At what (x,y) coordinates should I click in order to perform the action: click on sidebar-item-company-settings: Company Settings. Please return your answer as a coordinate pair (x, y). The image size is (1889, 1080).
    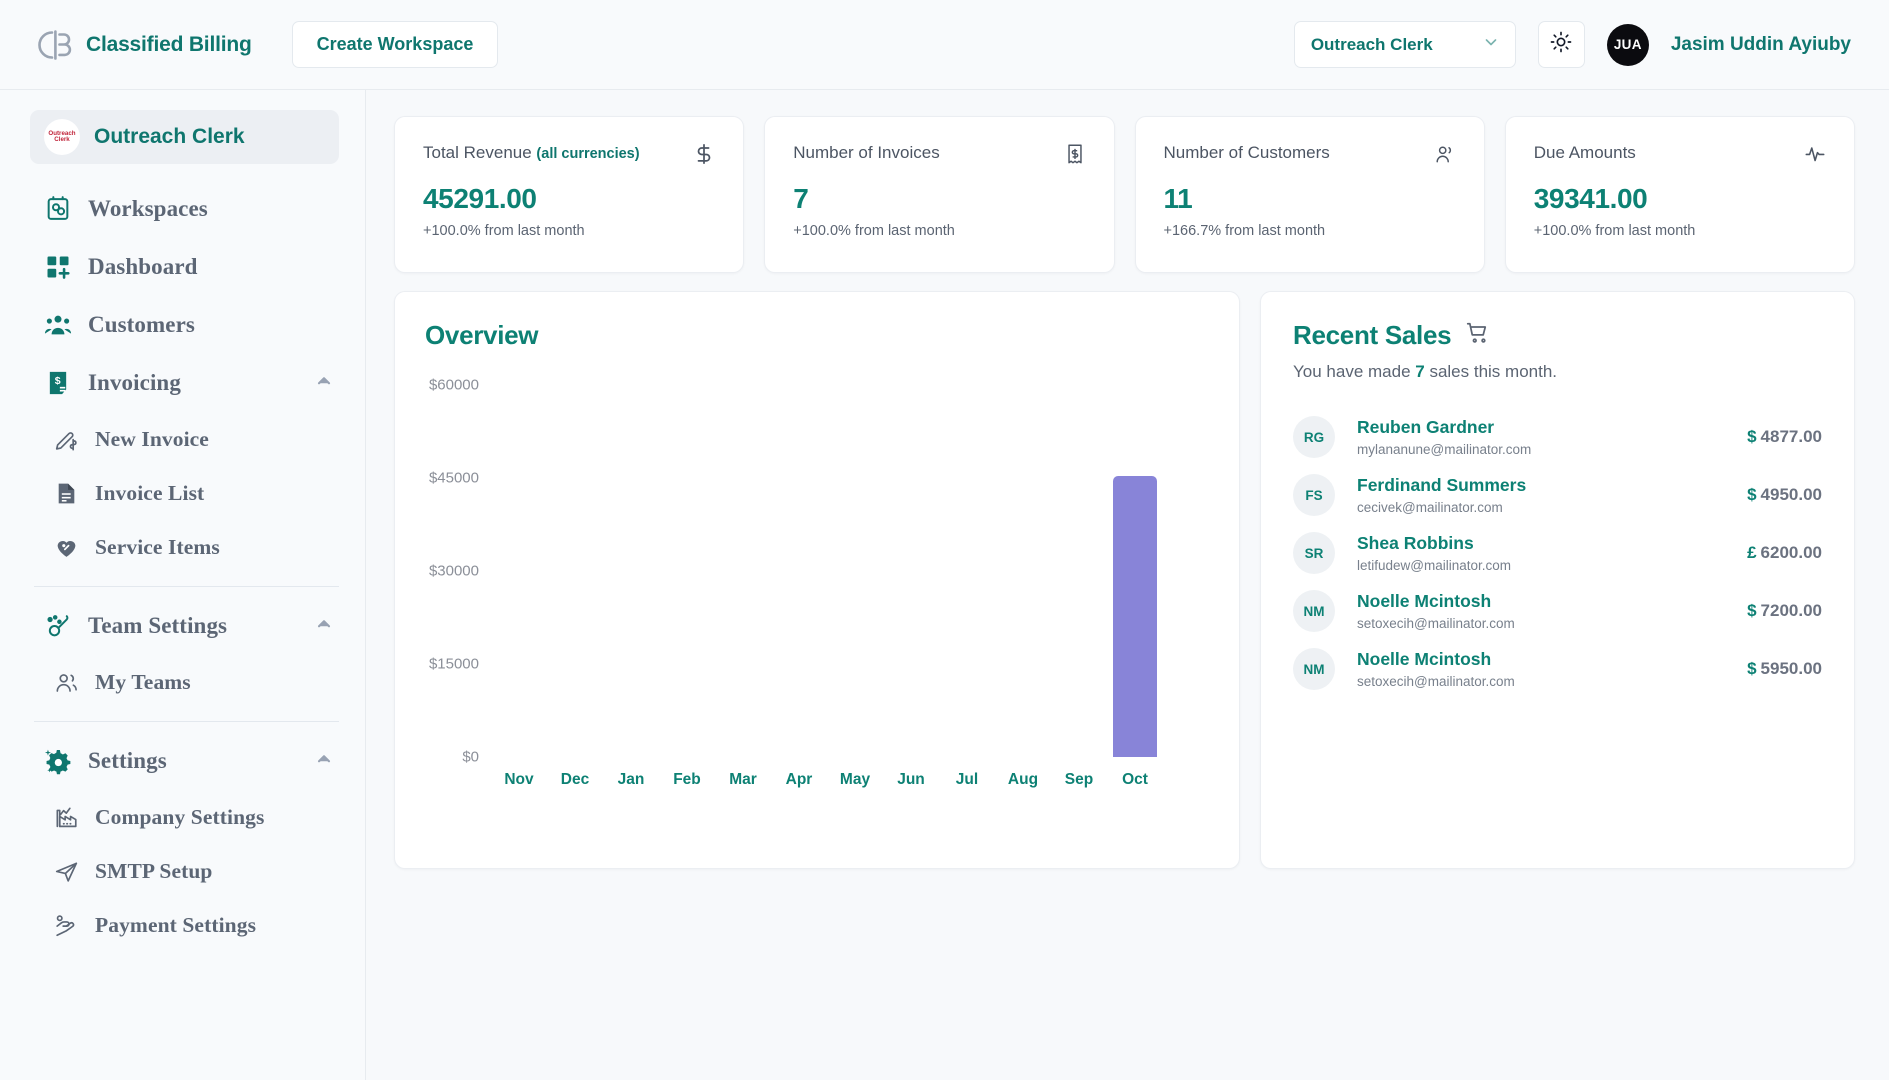
    Looking at the image, I should click on (184, 817).